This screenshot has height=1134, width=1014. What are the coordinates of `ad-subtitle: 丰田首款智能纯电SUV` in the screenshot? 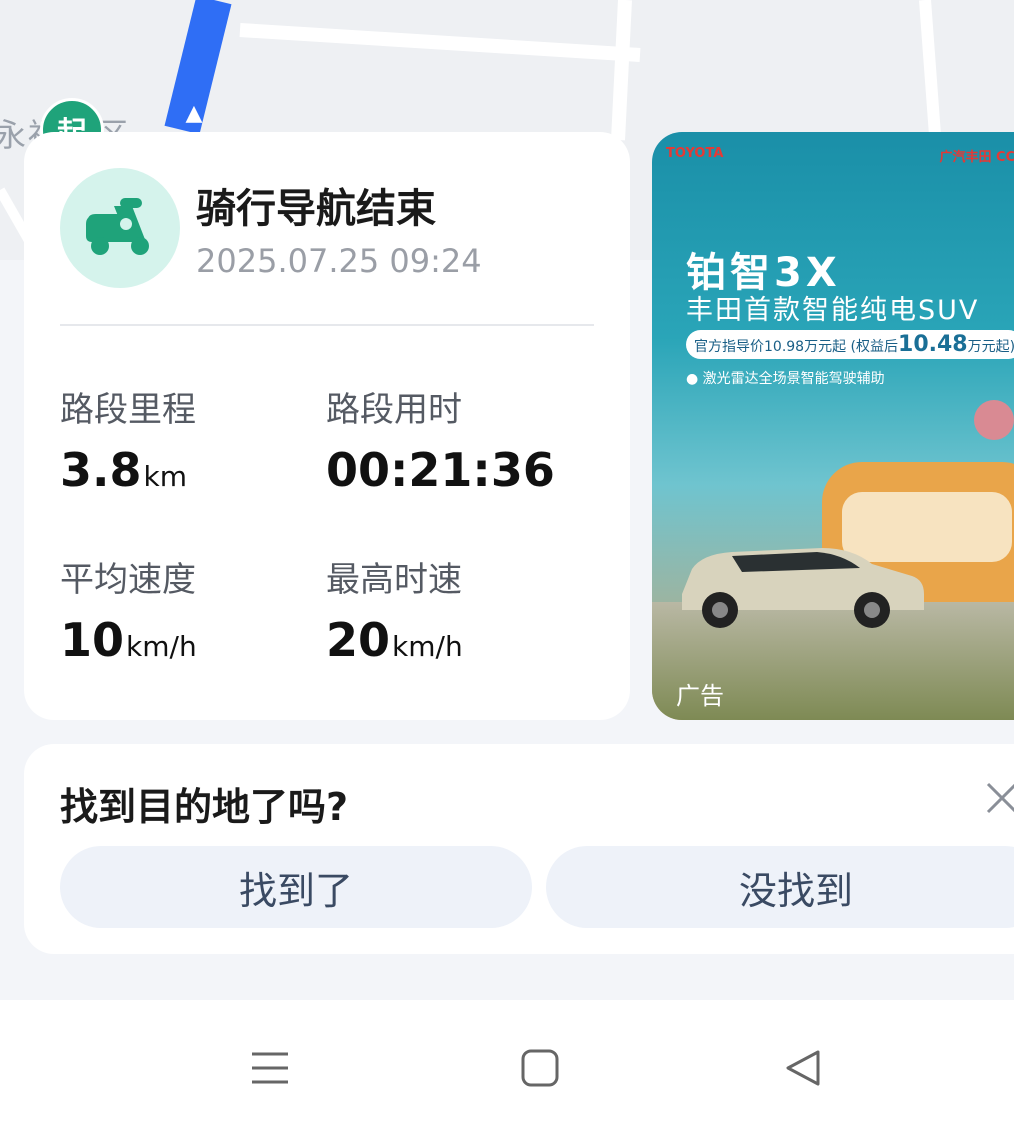 It's located at (833, 310).